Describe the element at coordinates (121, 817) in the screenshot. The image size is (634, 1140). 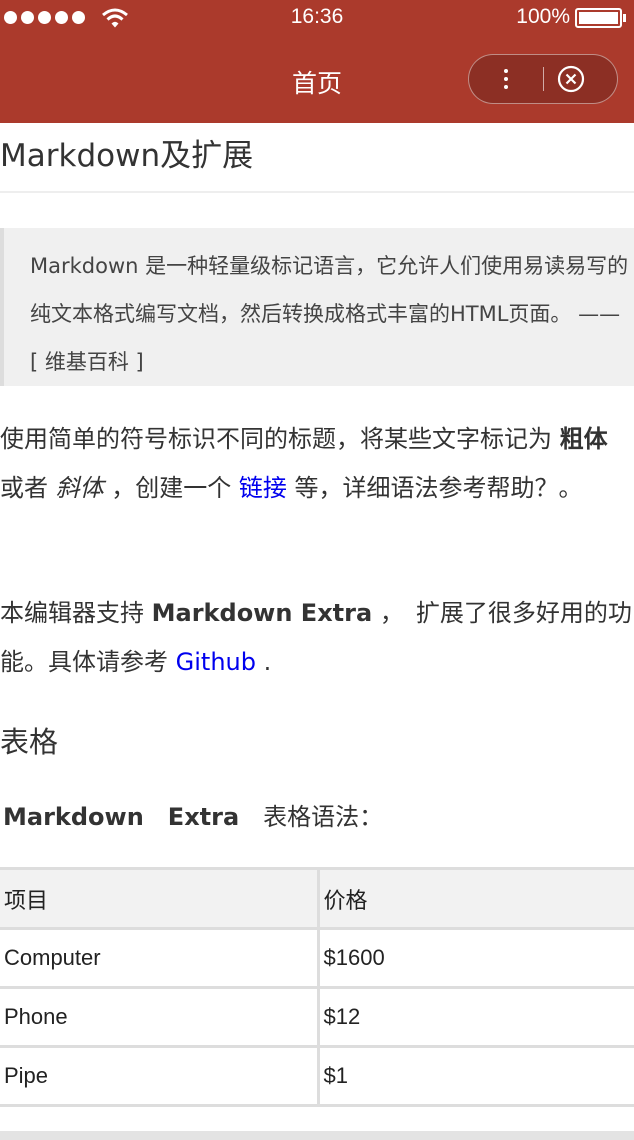
I see `syntax-bold: Markdown Extra` at that location.